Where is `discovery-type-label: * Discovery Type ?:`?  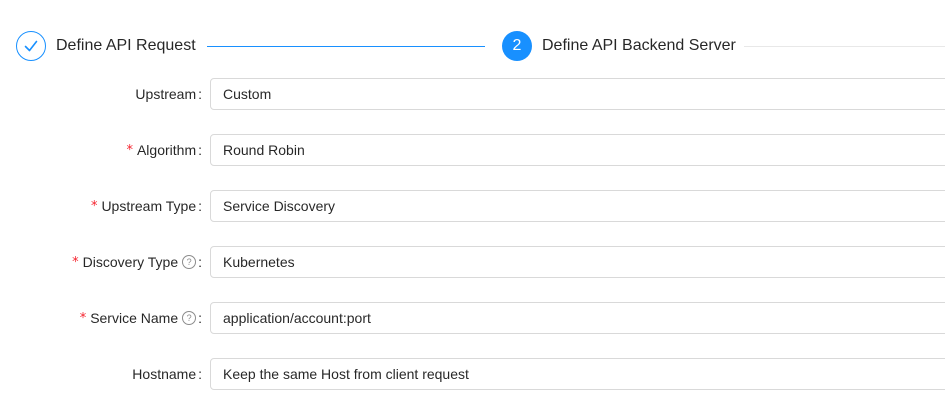 discovery-type-label: * Discovery Type ?: is located at coordinates (137, 262).